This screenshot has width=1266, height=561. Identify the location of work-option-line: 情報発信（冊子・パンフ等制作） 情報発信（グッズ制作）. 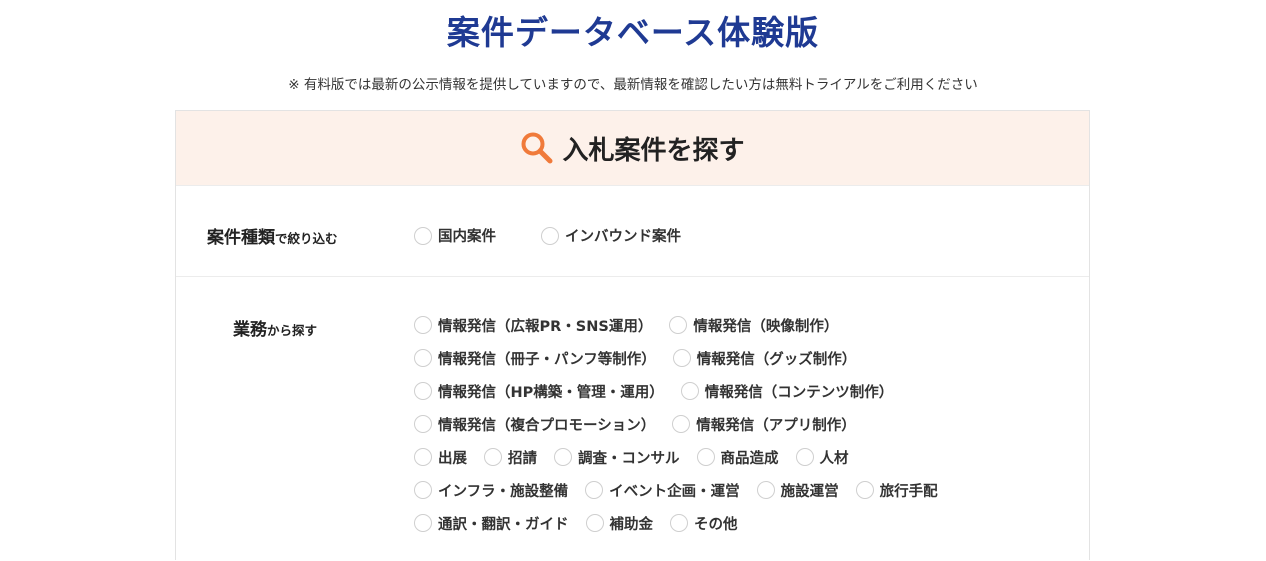
(643, 358).